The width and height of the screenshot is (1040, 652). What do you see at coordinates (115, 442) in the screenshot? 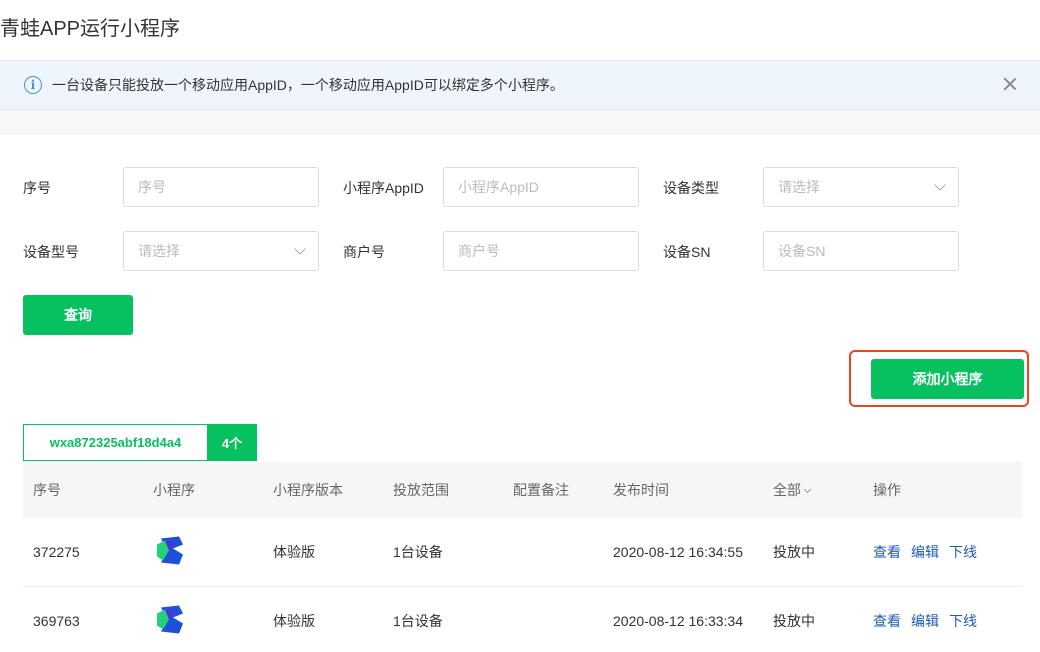
I see `appid-tab-label: wxa872325abf18d4a4` at bounding box center [115, 442].